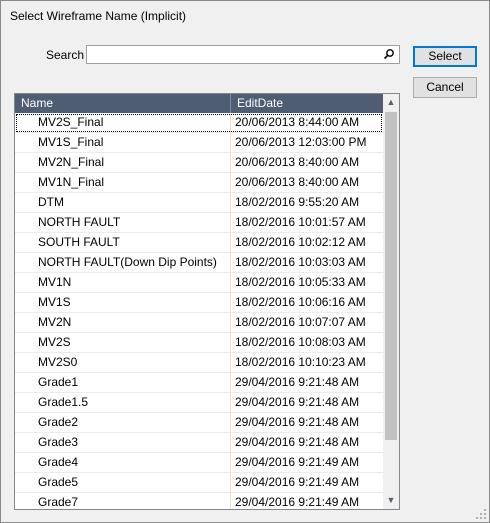 The height and width of the screenshot is (523, 490). I want to click on cell-name: Grade2, so click(123, 422).